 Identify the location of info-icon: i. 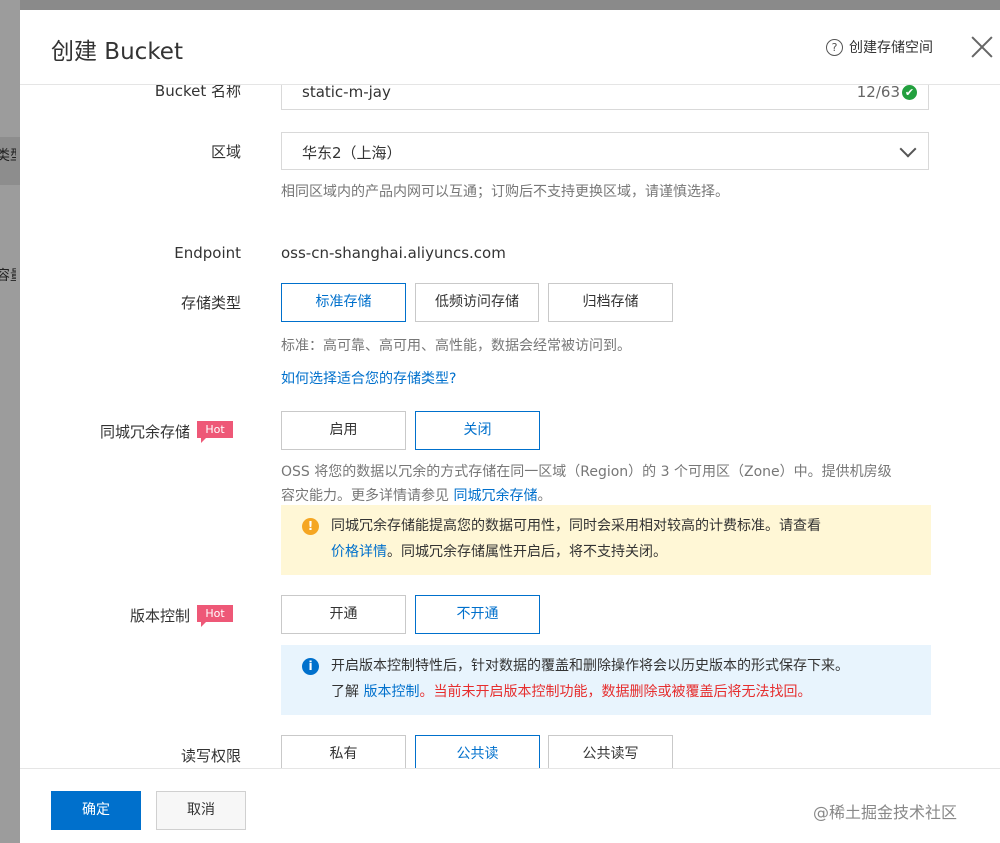
(310, 666).